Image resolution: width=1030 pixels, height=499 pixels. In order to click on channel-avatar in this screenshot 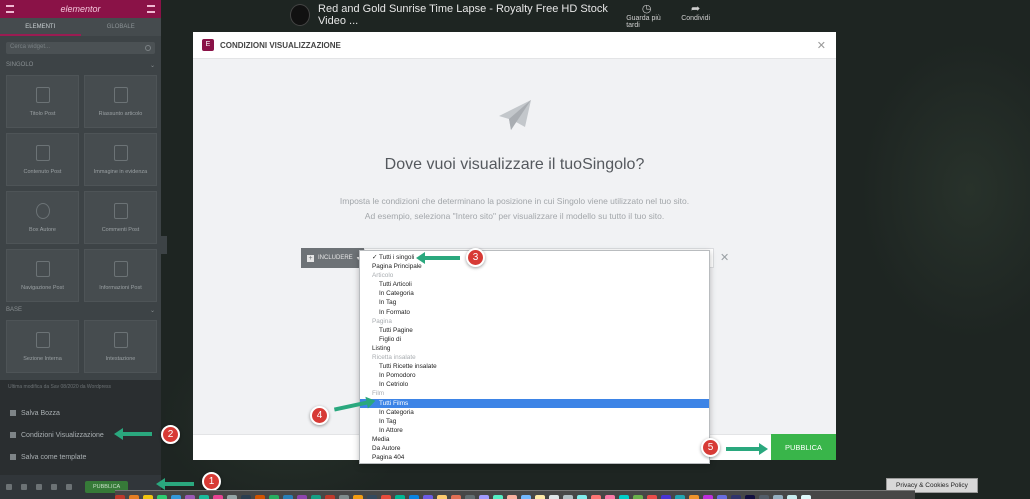, I will do `click(300, 15)`.